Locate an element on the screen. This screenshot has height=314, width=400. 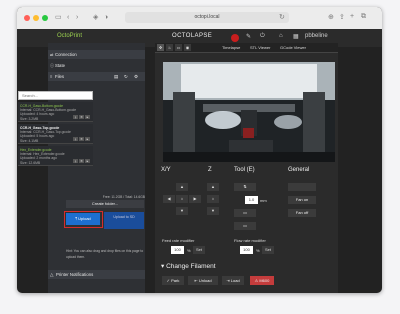
tab-timelapse: Timelapse is located at coordinates (231, 47).